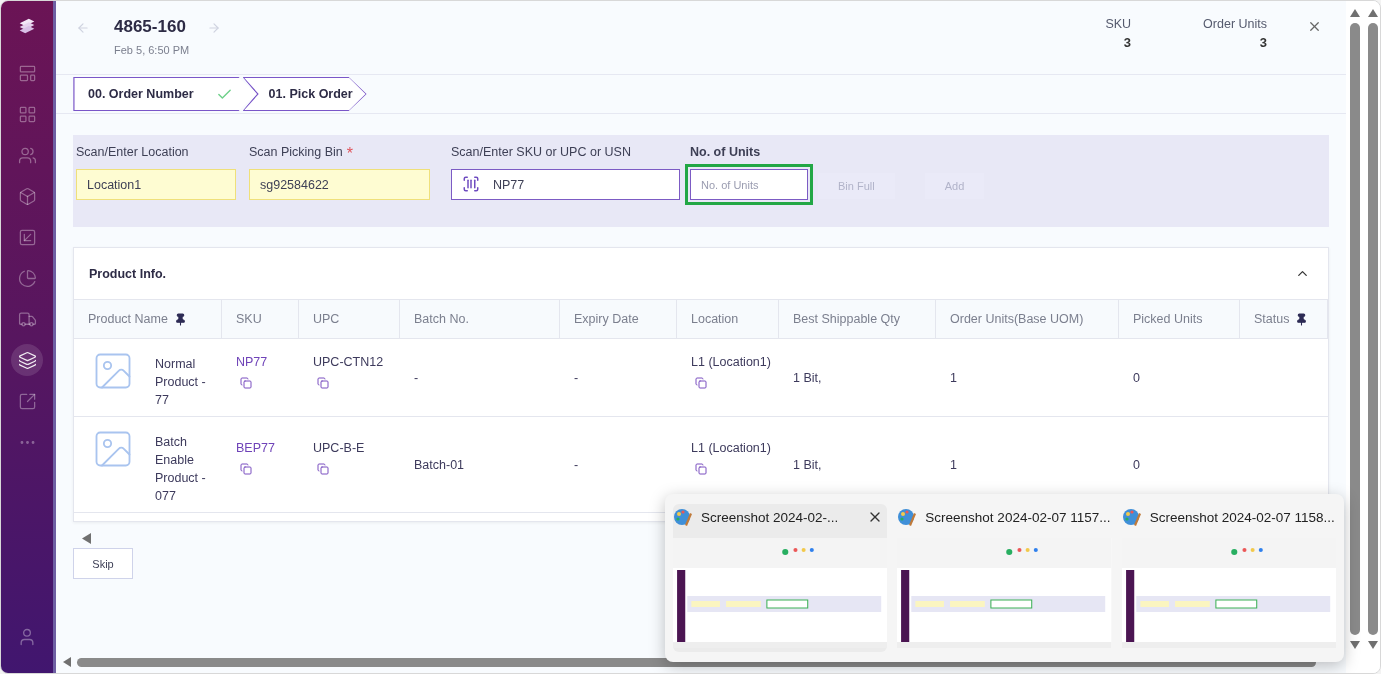 The width and height of the screenshot is (1381, 674). What do you see at coordinates (749, 184) in the screenshot?
I see `input-field: No. of Units` at bounding box center [749, 184].